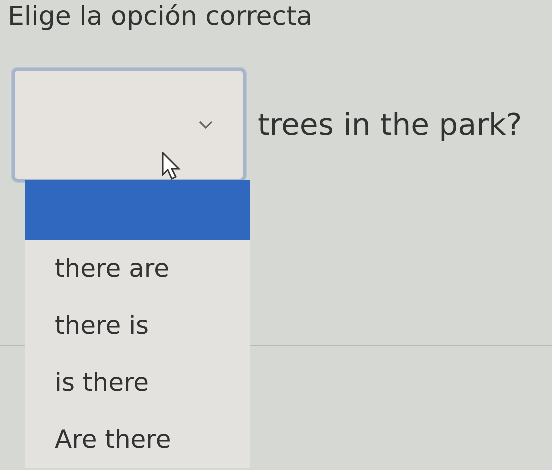  Describe the element at coordinates (137, 325) in the screenshot. I see `dropdown-option: there is` at that location.